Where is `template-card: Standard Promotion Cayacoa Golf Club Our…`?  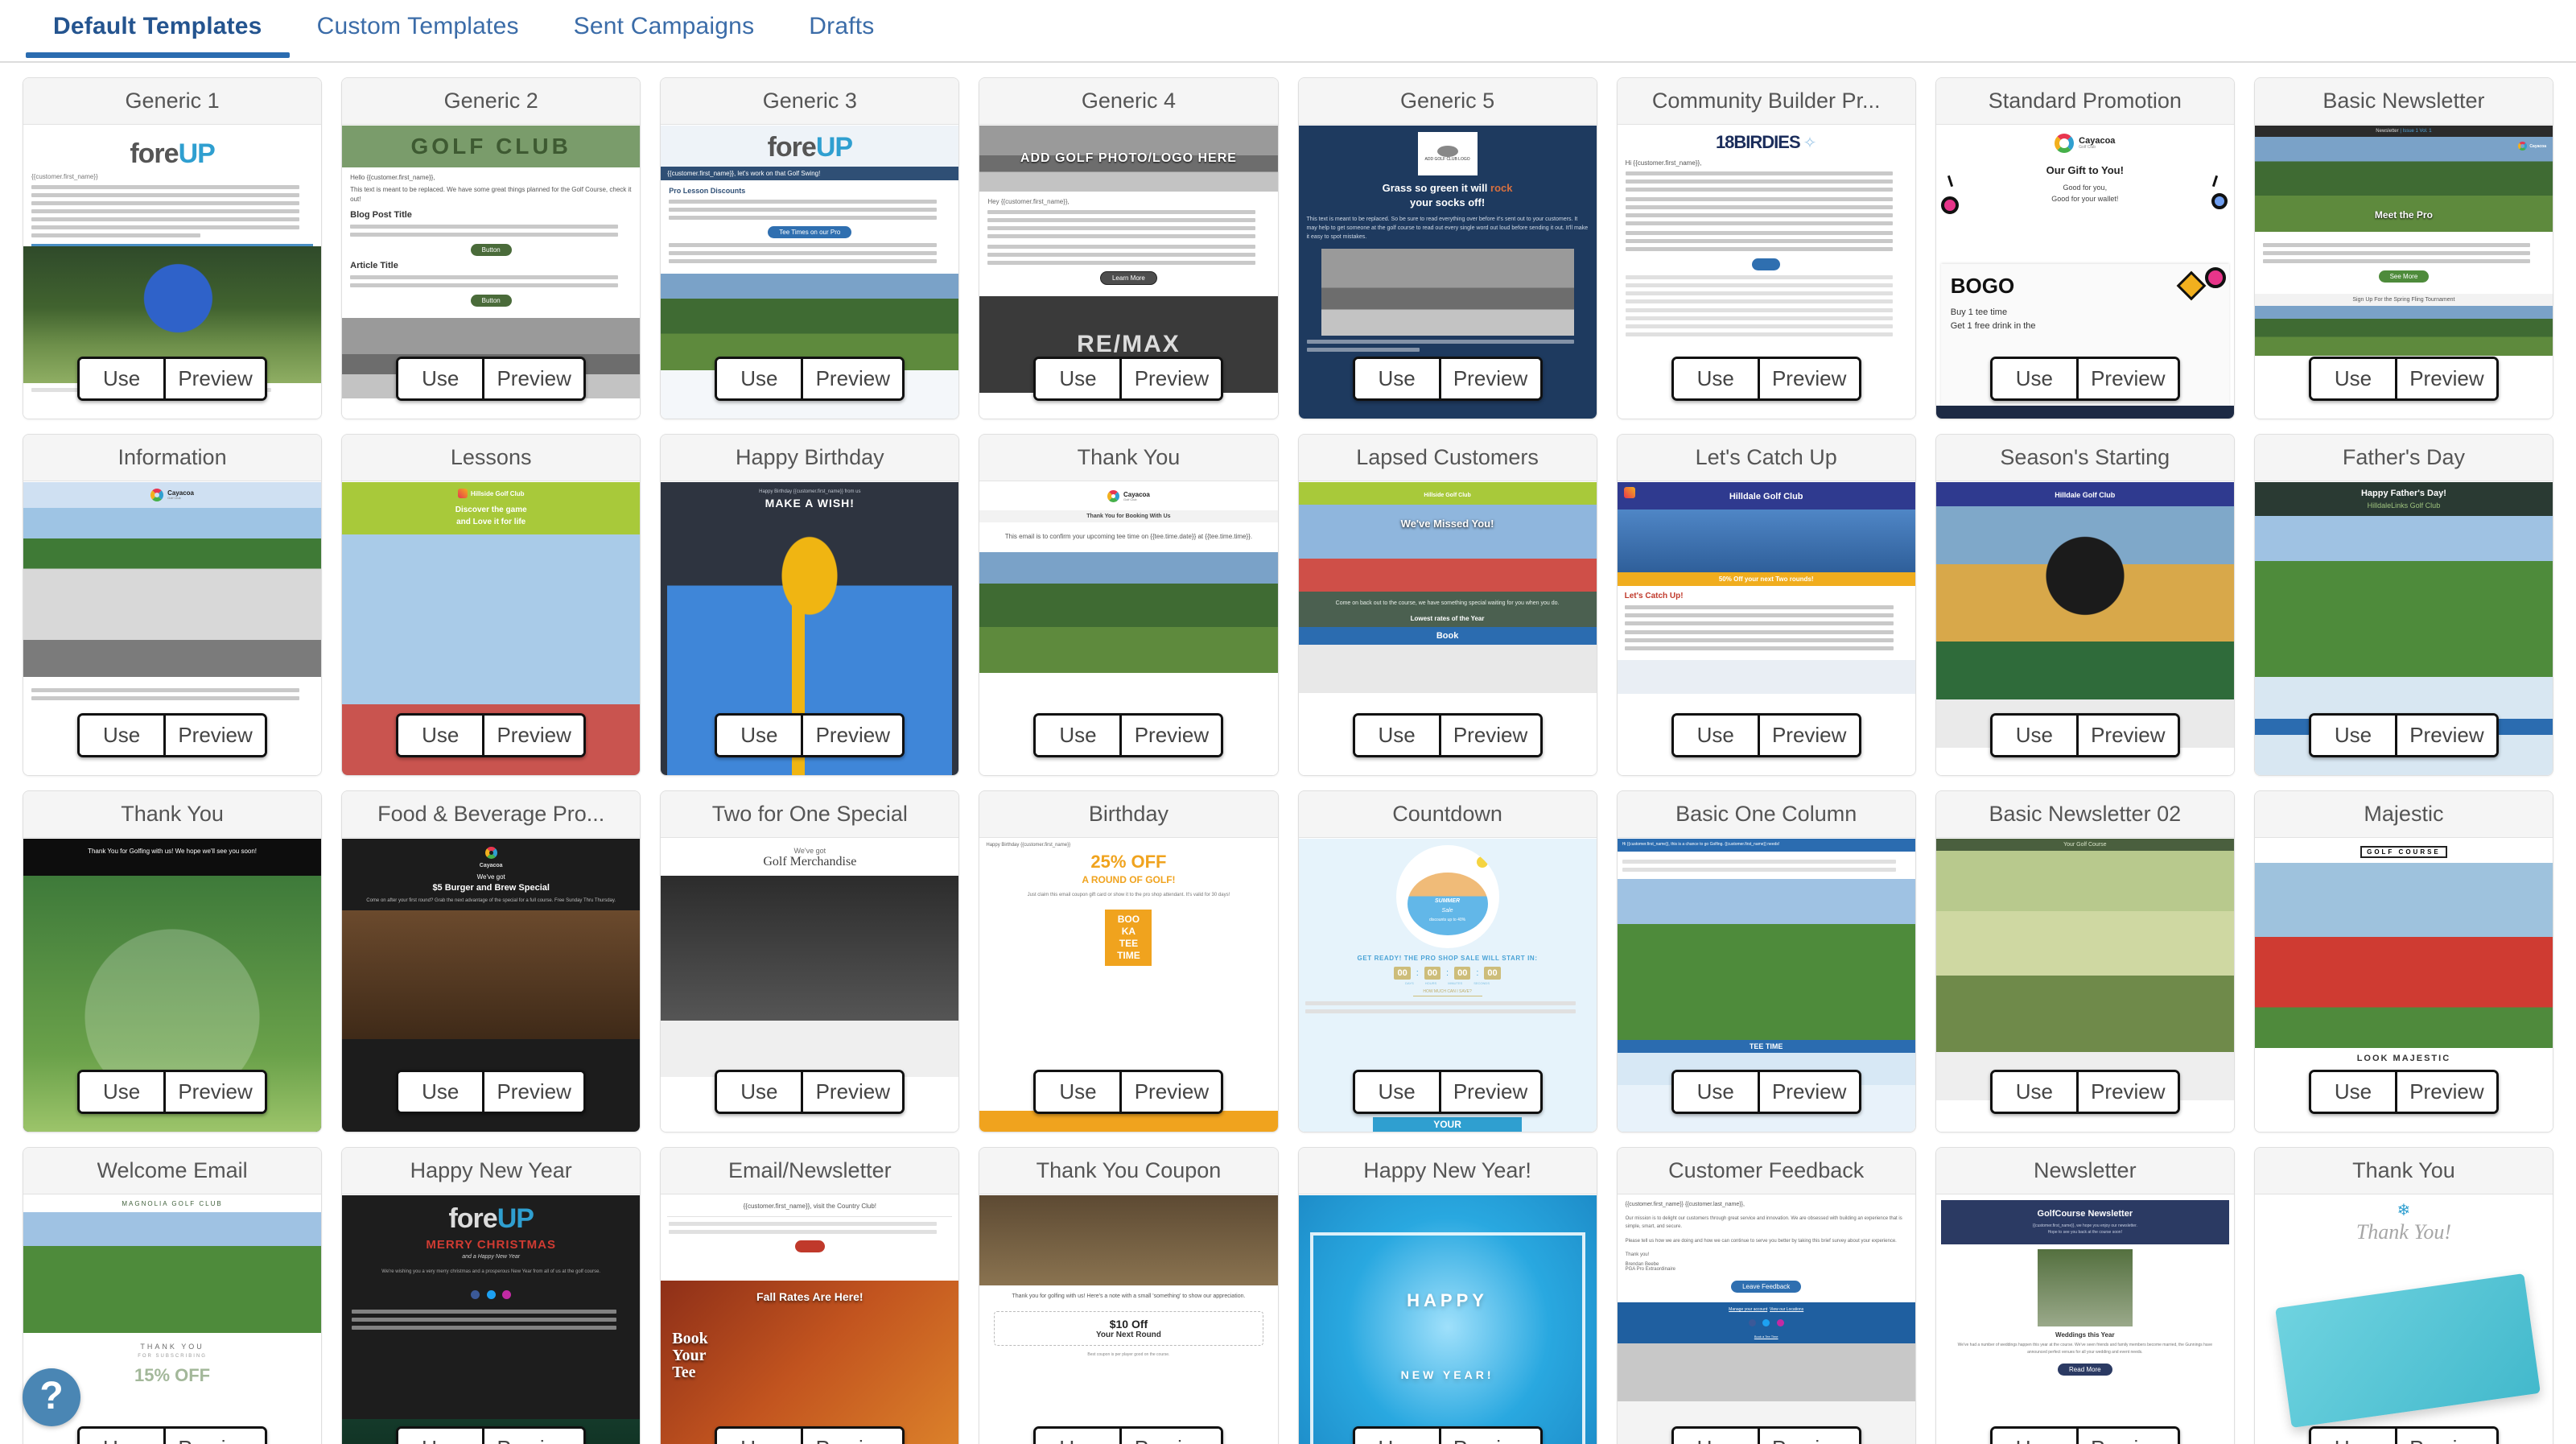 template-card: Standard Promotion Cayacoa Golf Club Our… is located at coordinates (2085, 248).